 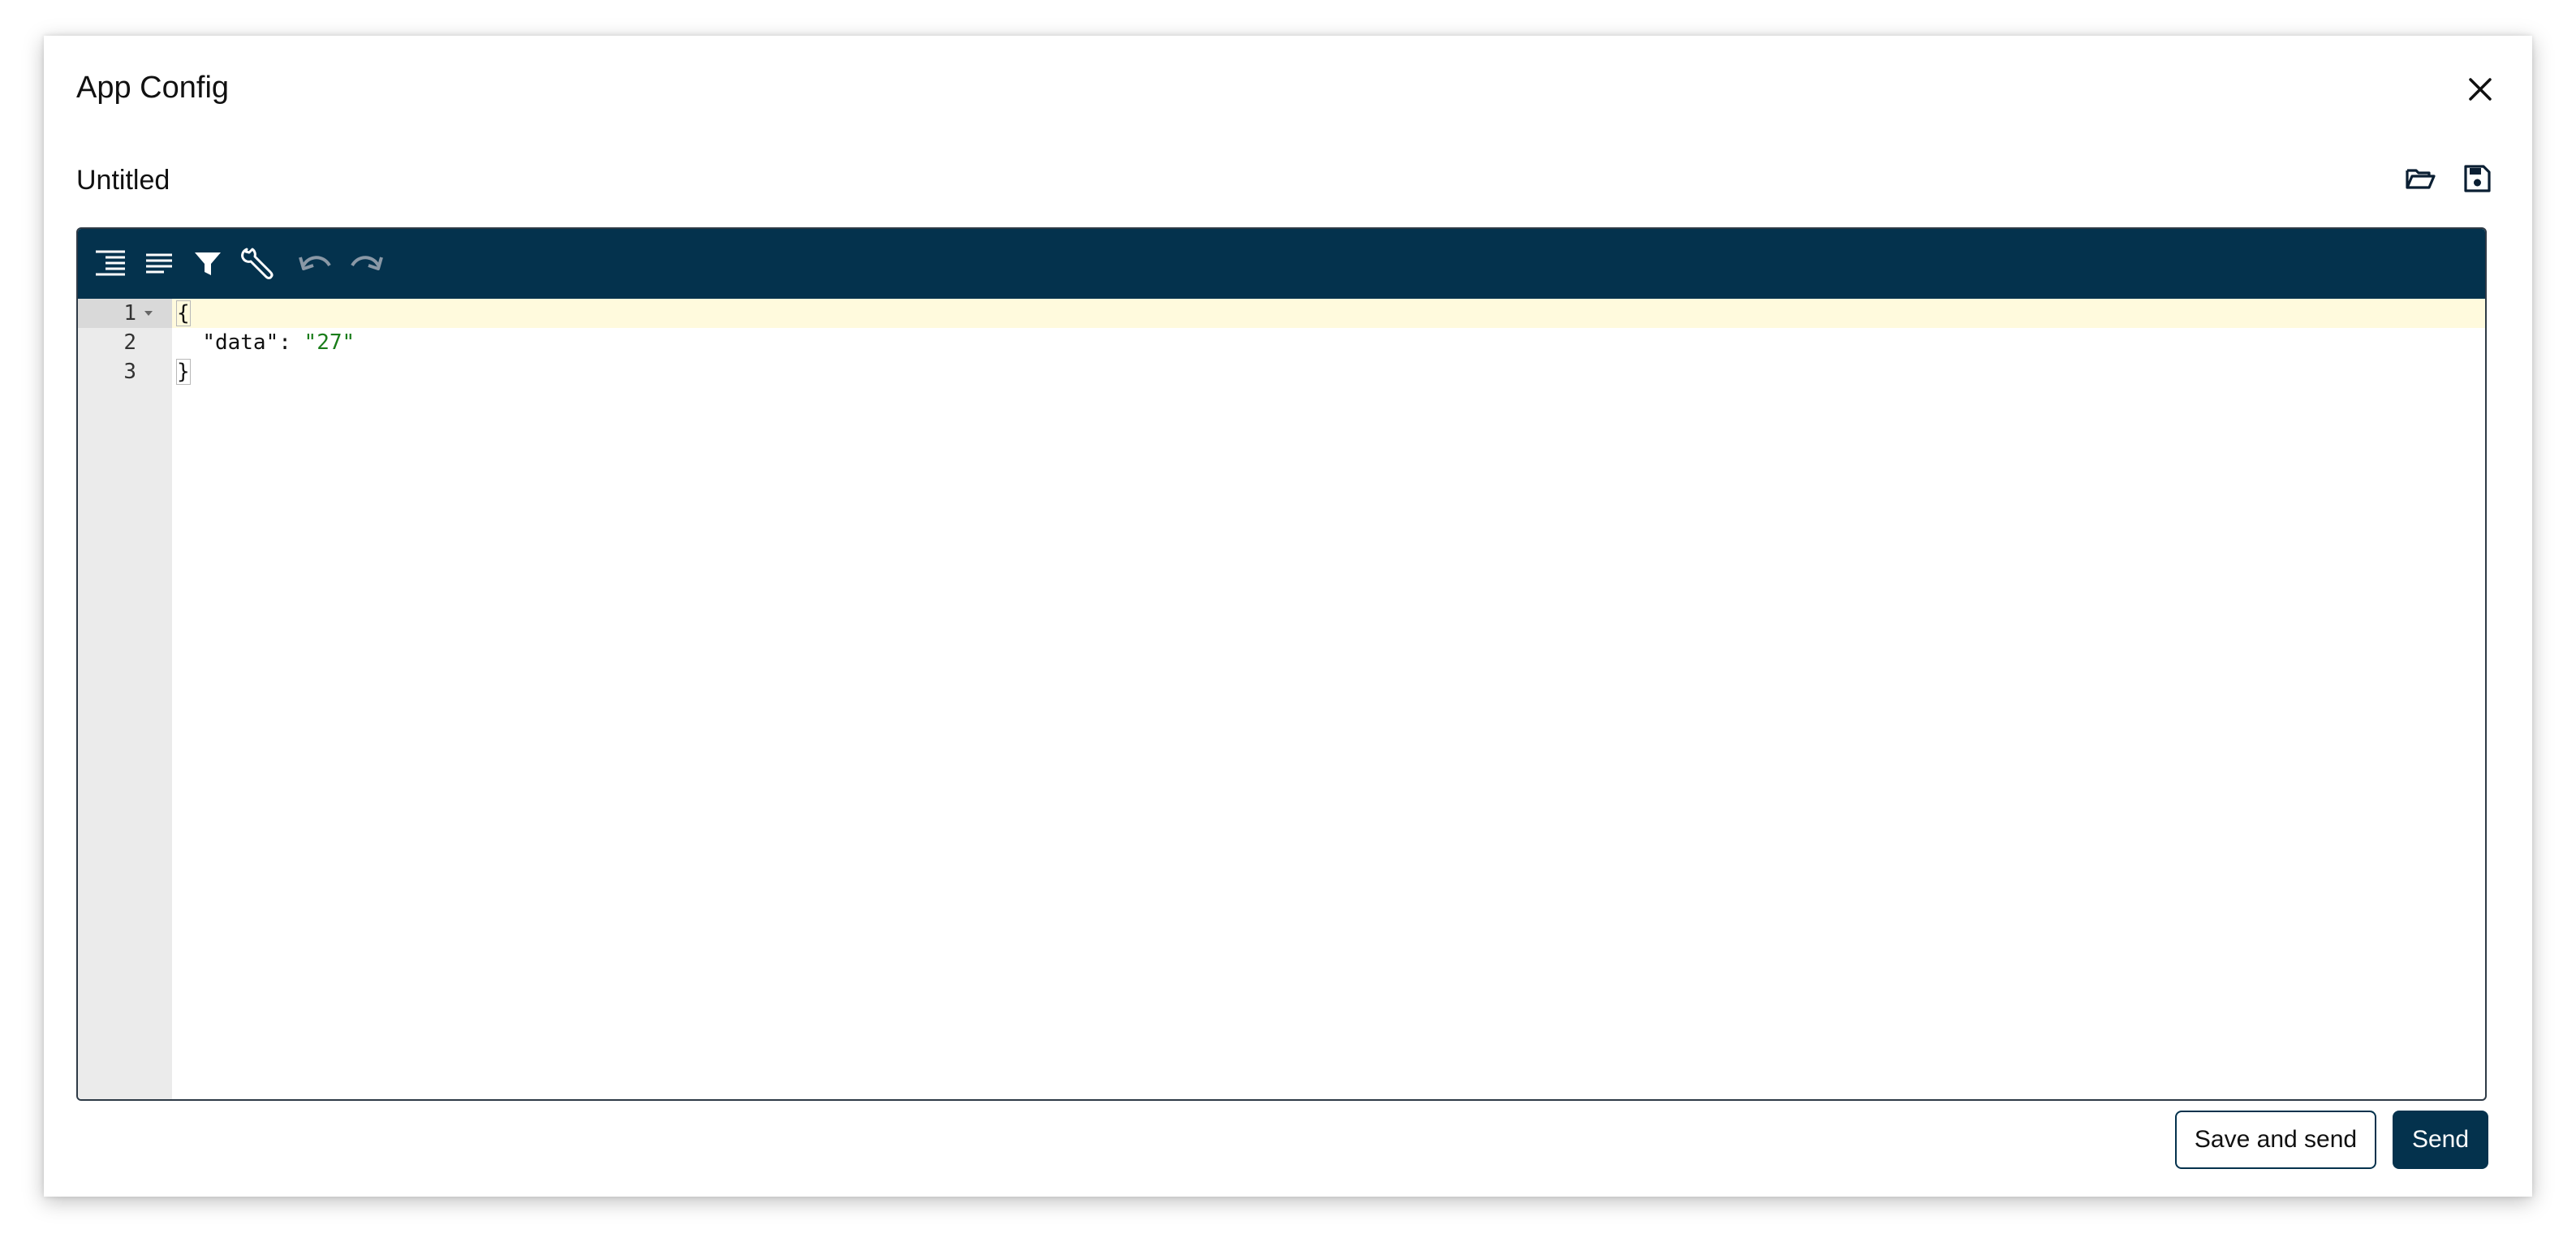 I want to click on close-icon, so click(x=2481, y=89).